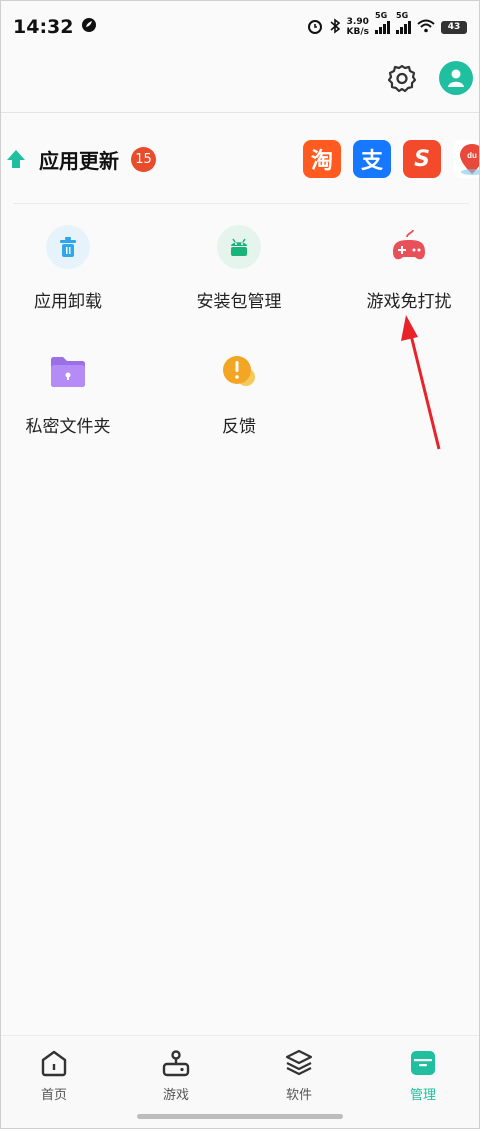 The width and height of the screenshot is (480, 1129). I want to click on tool-game-dnd: 游戏免打扰, so click(406, 268).